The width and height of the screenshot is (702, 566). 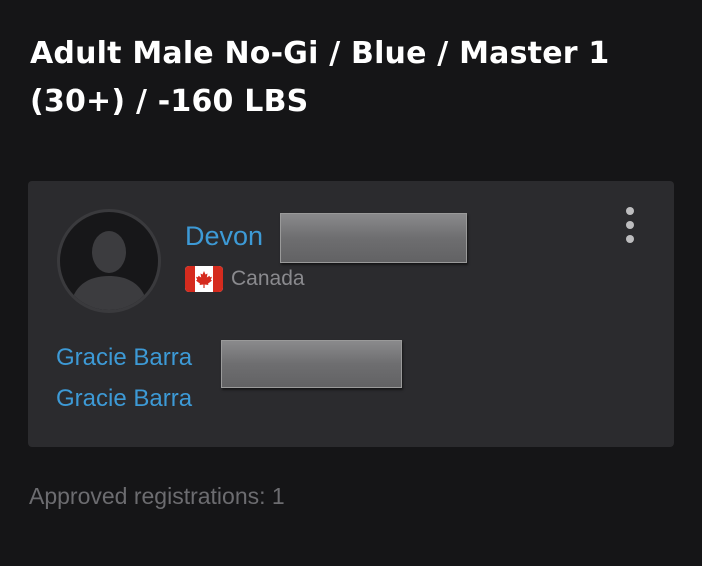 What do you see at coordinates (224, 236) in the screenshot?
I see `athlete-name-link: Devon` at bounding box center [224, 236].